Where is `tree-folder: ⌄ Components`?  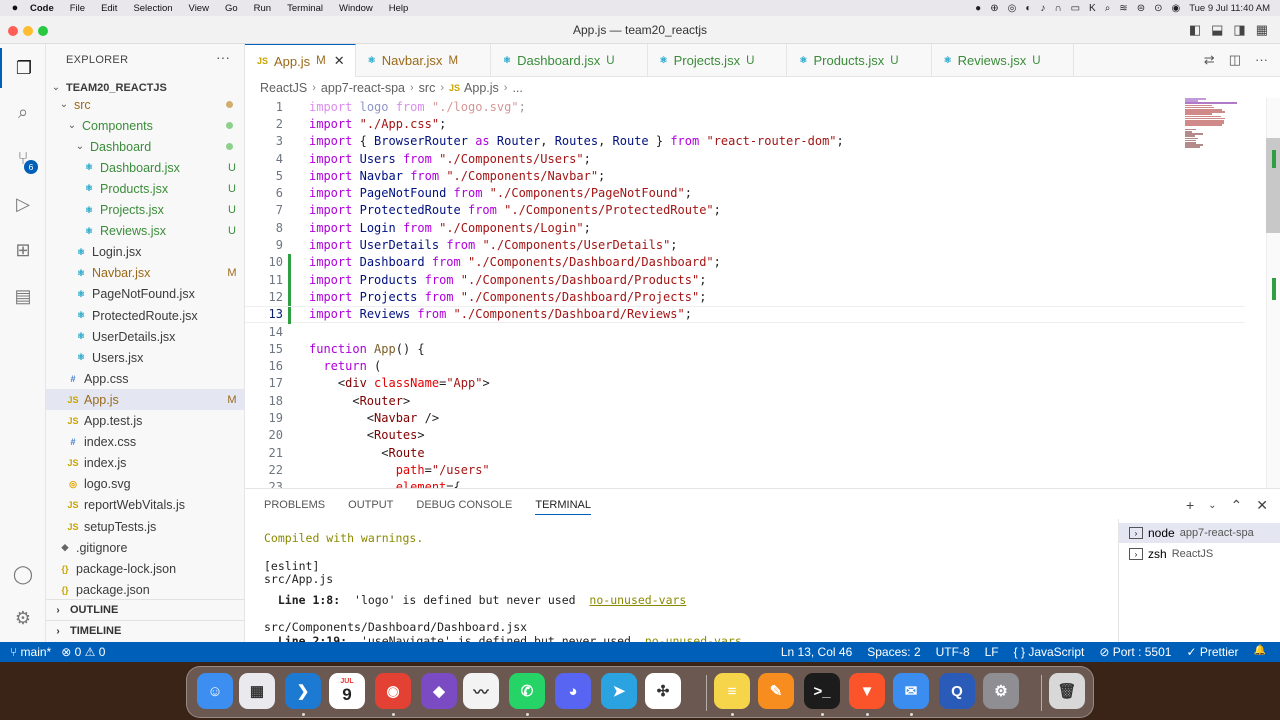
tree-folder: ⌄ Components is located at coordinates (145, 125).